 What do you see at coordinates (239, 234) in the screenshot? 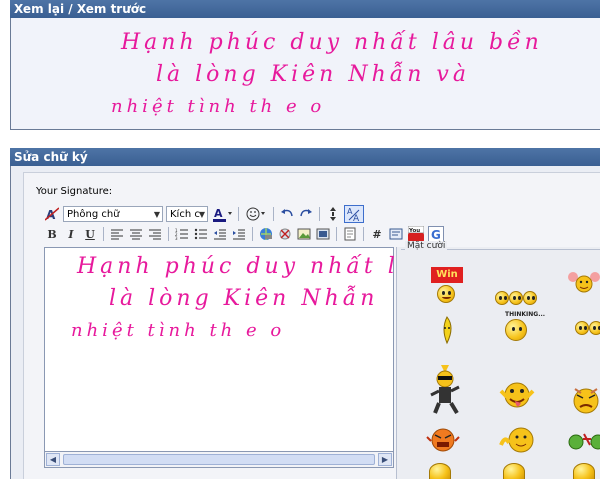
I see `indent-icon` at bounding box center [239, 234].